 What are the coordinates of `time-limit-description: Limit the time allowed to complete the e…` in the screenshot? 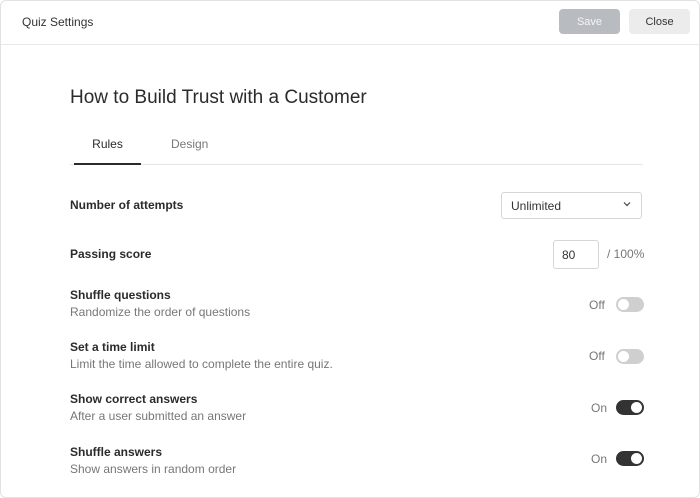 It's located at (201, 364).